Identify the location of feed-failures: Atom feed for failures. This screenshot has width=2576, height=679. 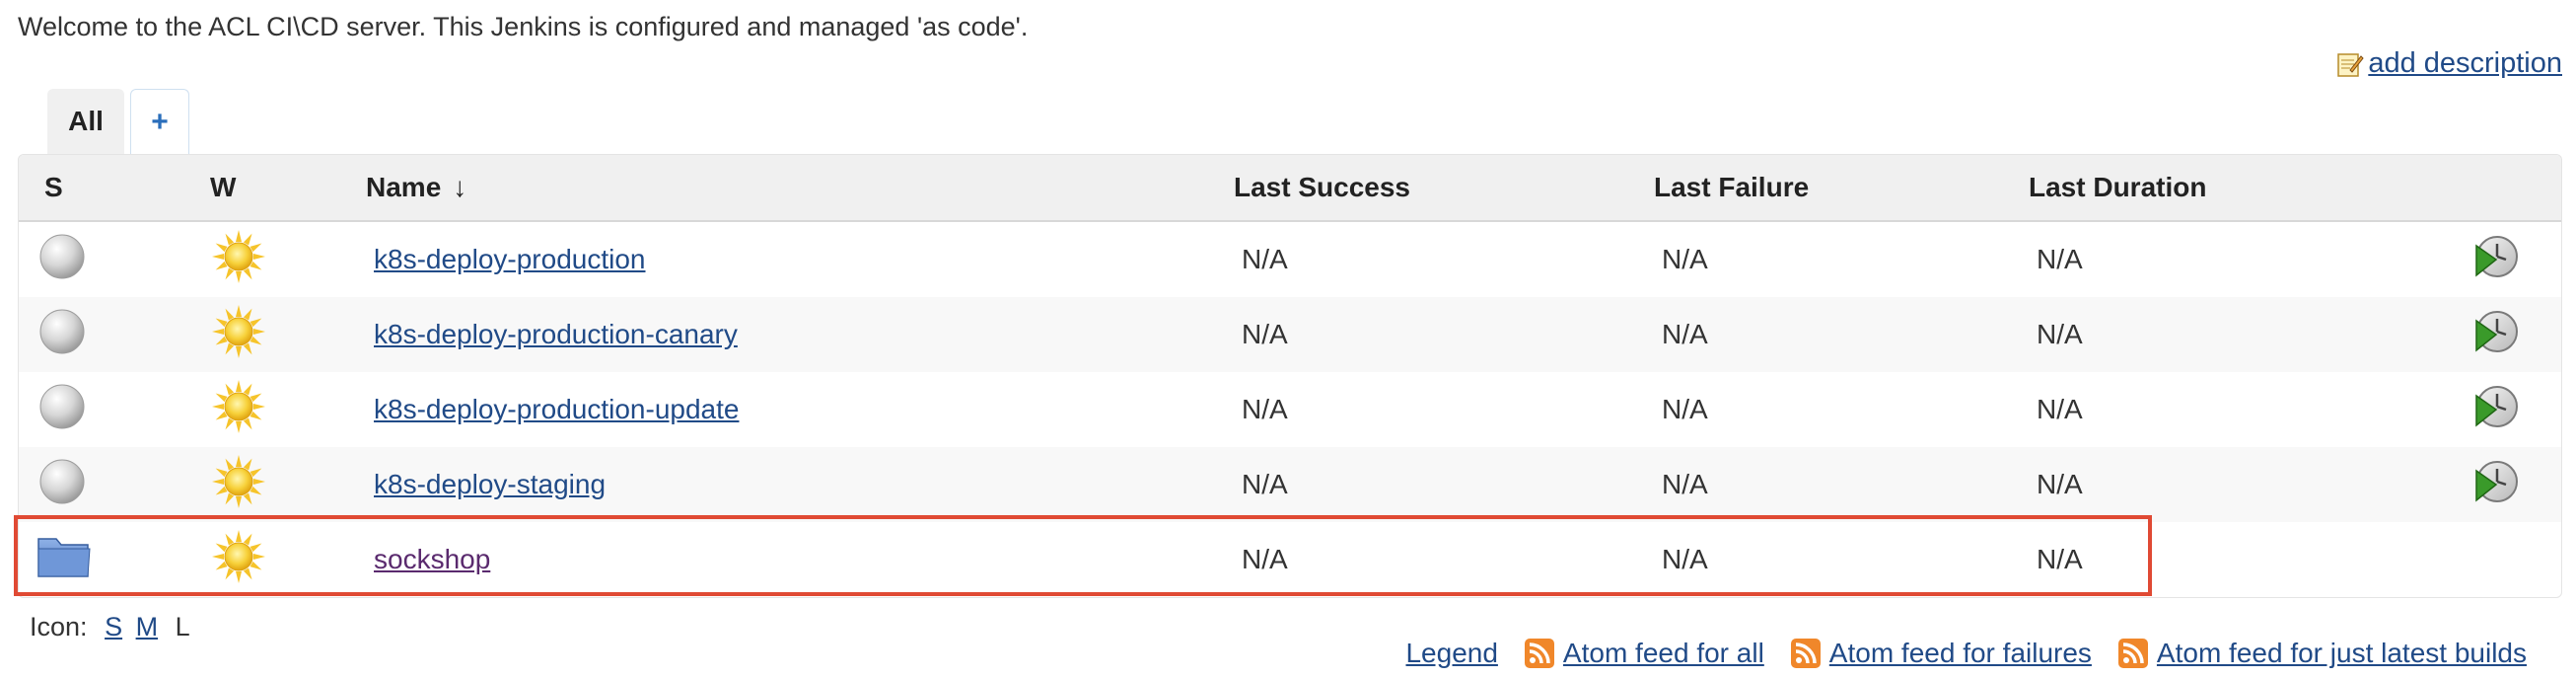
(1941, 653).